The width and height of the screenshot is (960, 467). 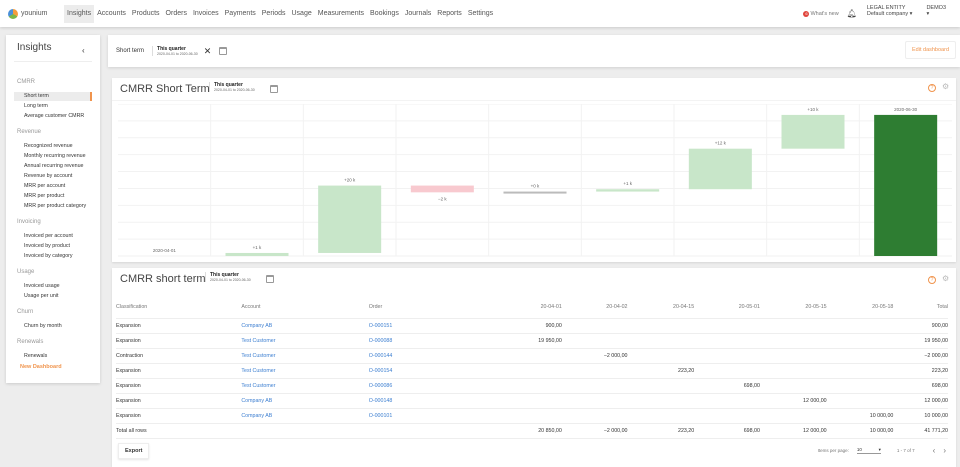 What do you see at coordinates (531, 307) in the screenshot?
I see `column-header: 20-04-01` at bounding box center [531, 307].